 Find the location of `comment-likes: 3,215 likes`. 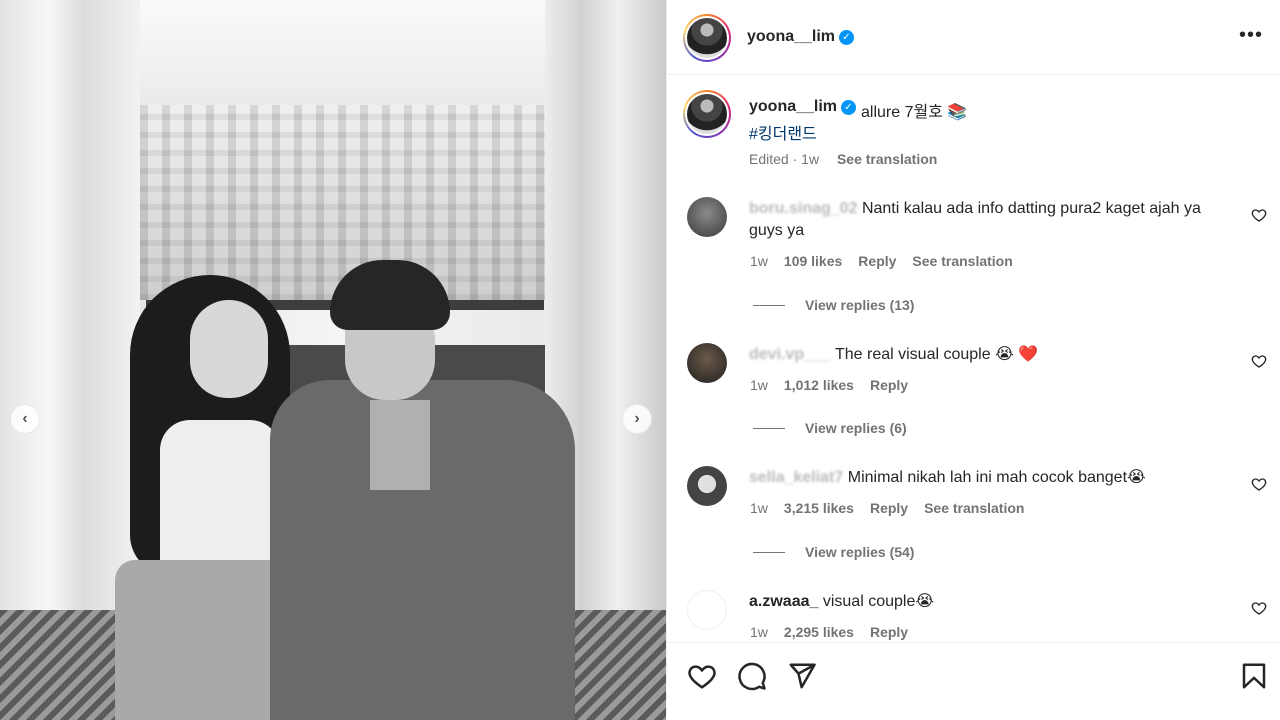

comment-likes: 3,215 likes is located at coordinates (819, 508).